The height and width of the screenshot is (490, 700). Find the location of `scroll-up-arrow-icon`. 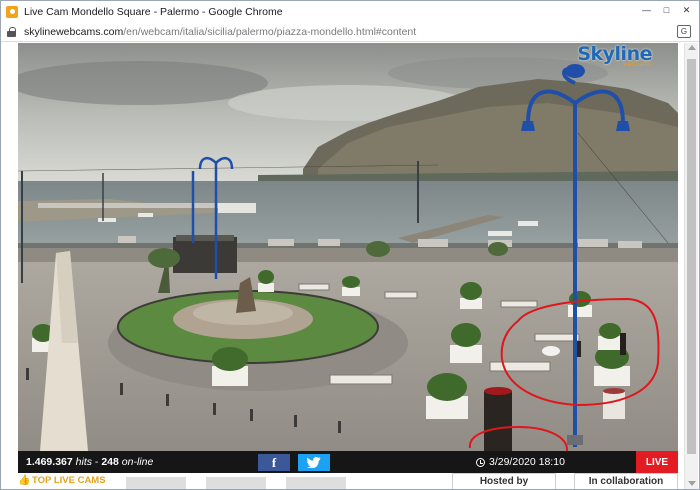

scroll-up-arrow-icon is located at coordinates (692, 47).